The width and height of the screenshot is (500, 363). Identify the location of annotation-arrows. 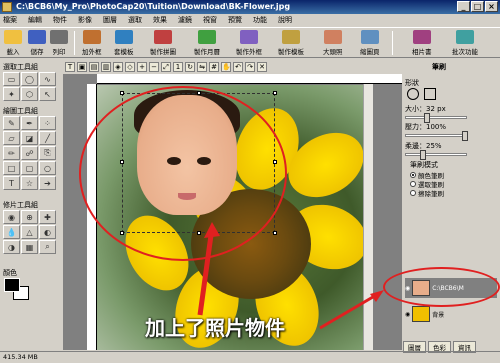
(290, 276).